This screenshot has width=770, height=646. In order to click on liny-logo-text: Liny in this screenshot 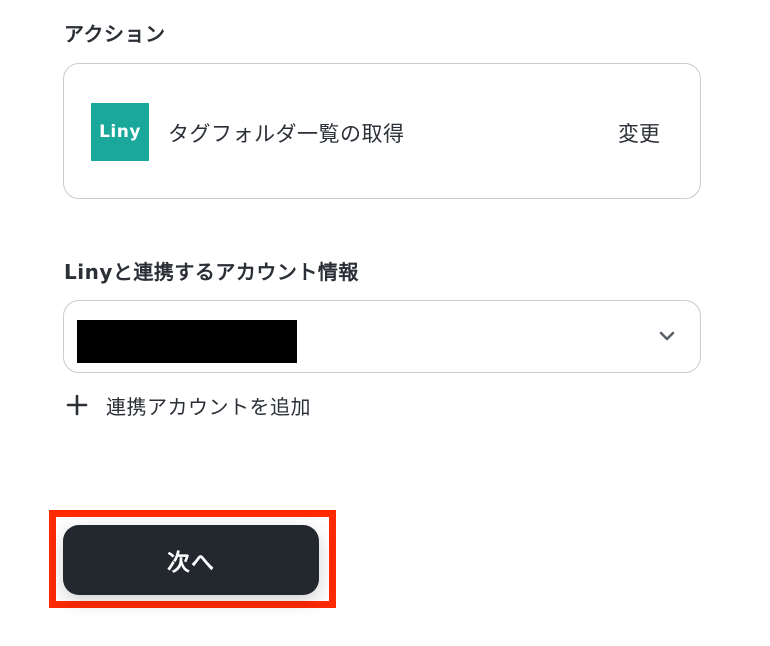, I will do `click(120, 132)`.